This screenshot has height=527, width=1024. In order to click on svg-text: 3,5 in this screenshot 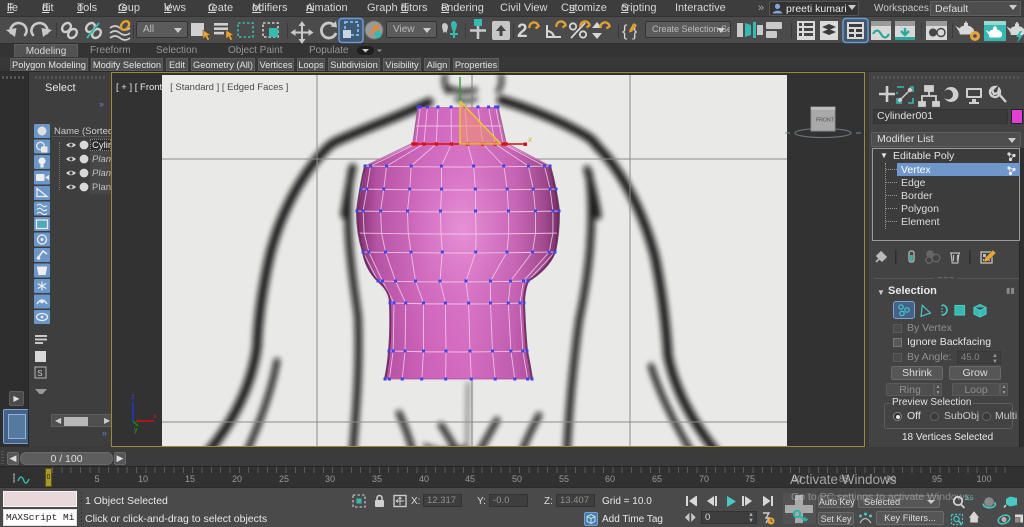, I will do `click(969, 498)`.